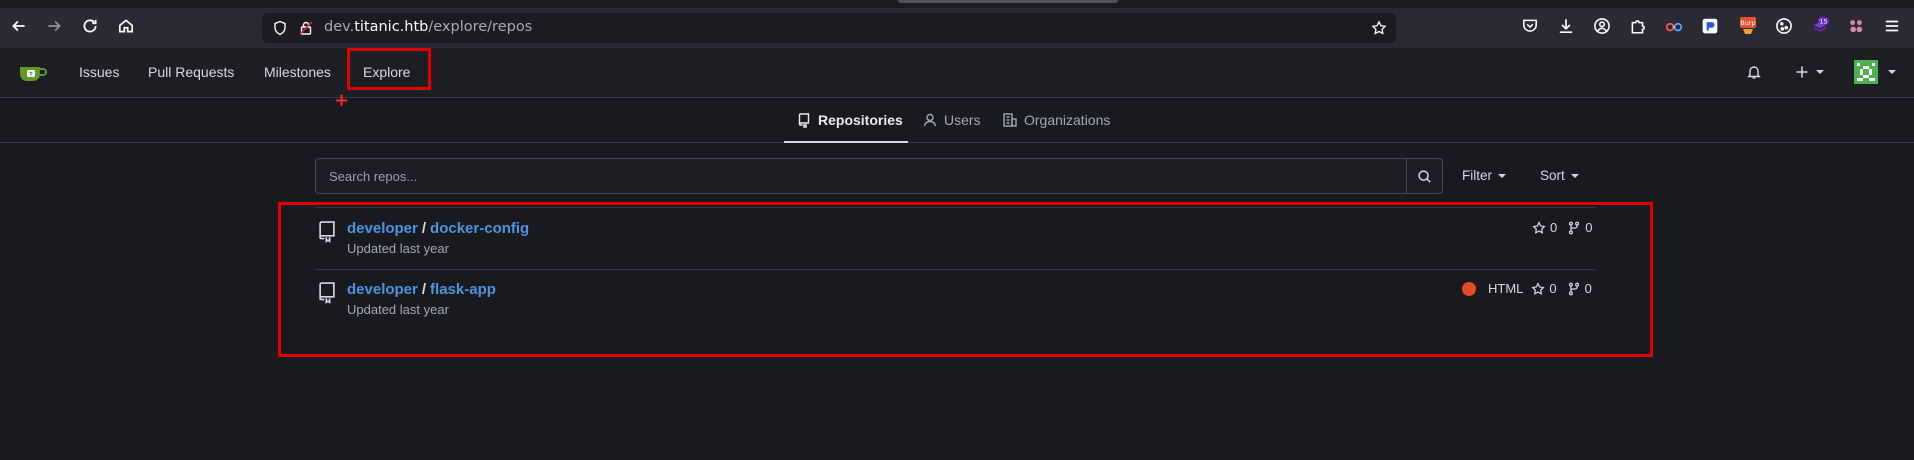 This screenshot has width=1914, height=460. I want to click on burp-extension: Burp, so click(1748, 26).